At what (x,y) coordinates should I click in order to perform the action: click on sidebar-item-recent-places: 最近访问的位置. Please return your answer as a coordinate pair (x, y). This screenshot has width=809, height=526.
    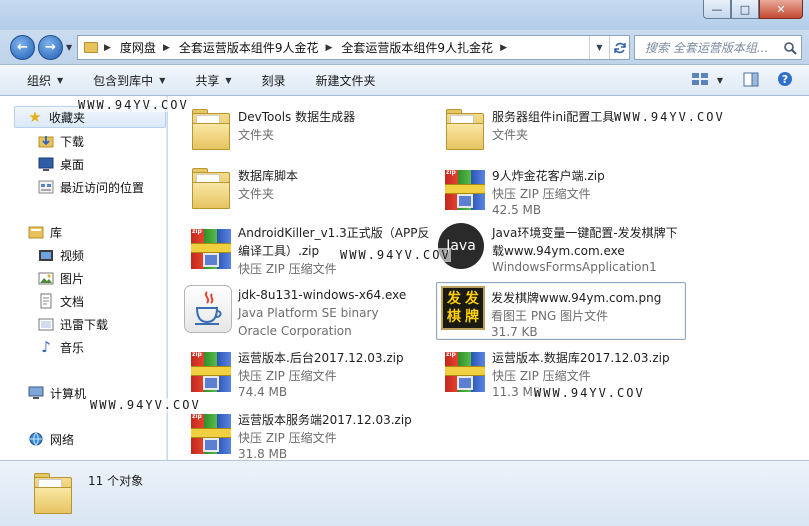
    Looking at the image, I should click on (91, 187).